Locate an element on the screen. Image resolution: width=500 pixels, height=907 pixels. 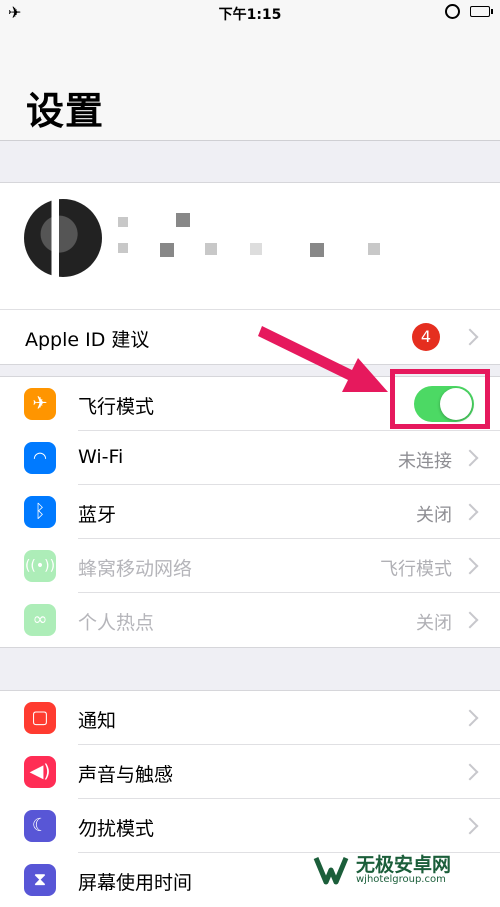
watermark: 无极安卓网 wjhotelgroup.com is located at coordinates (406, 869).